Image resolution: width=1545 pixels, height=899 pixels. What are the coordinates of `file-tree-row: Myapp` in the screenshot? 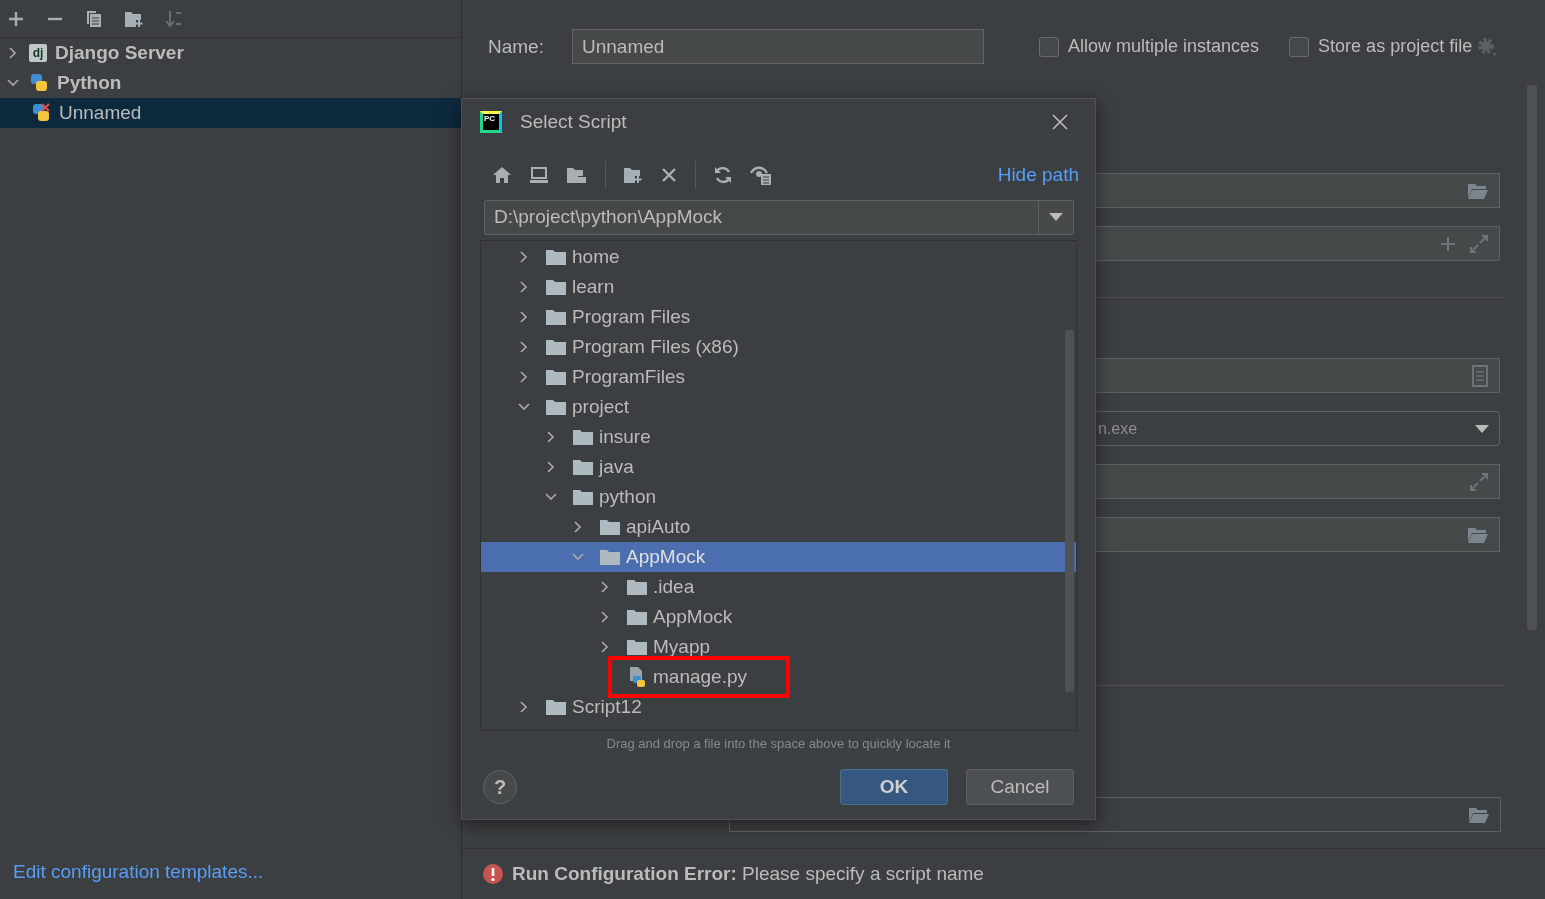 It's located at (778, 646).